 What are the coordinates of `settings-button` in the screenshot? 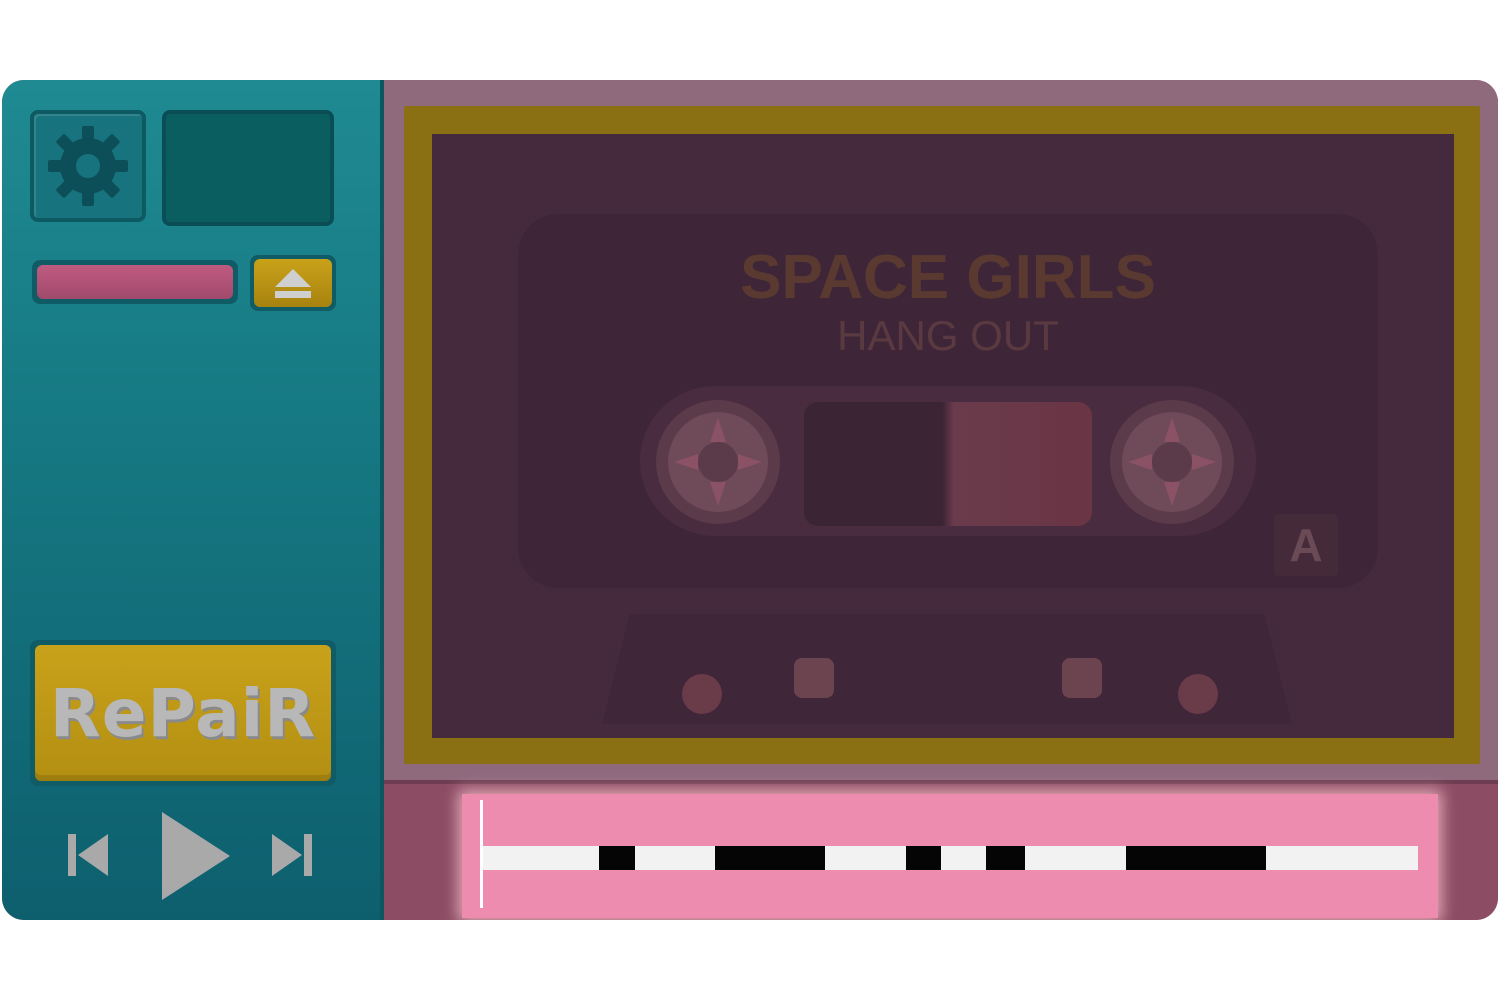 It's located at (88, 166).